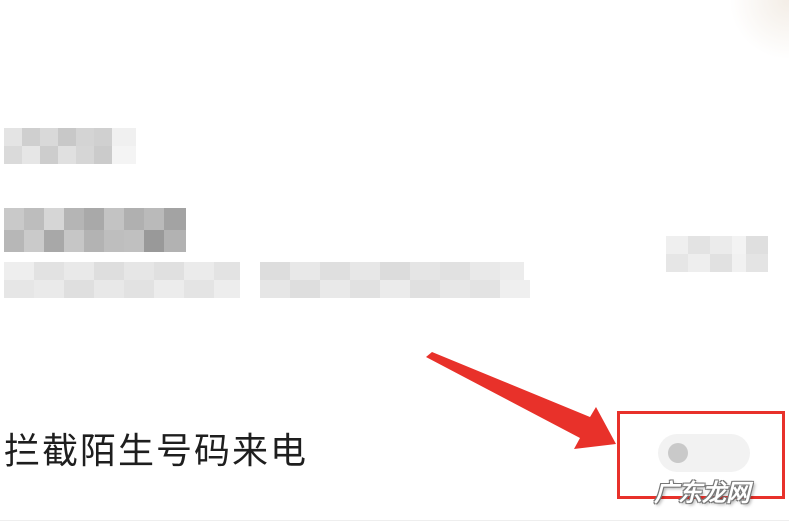  I want to click on watermark: 广东龙网, so click(702, 493).